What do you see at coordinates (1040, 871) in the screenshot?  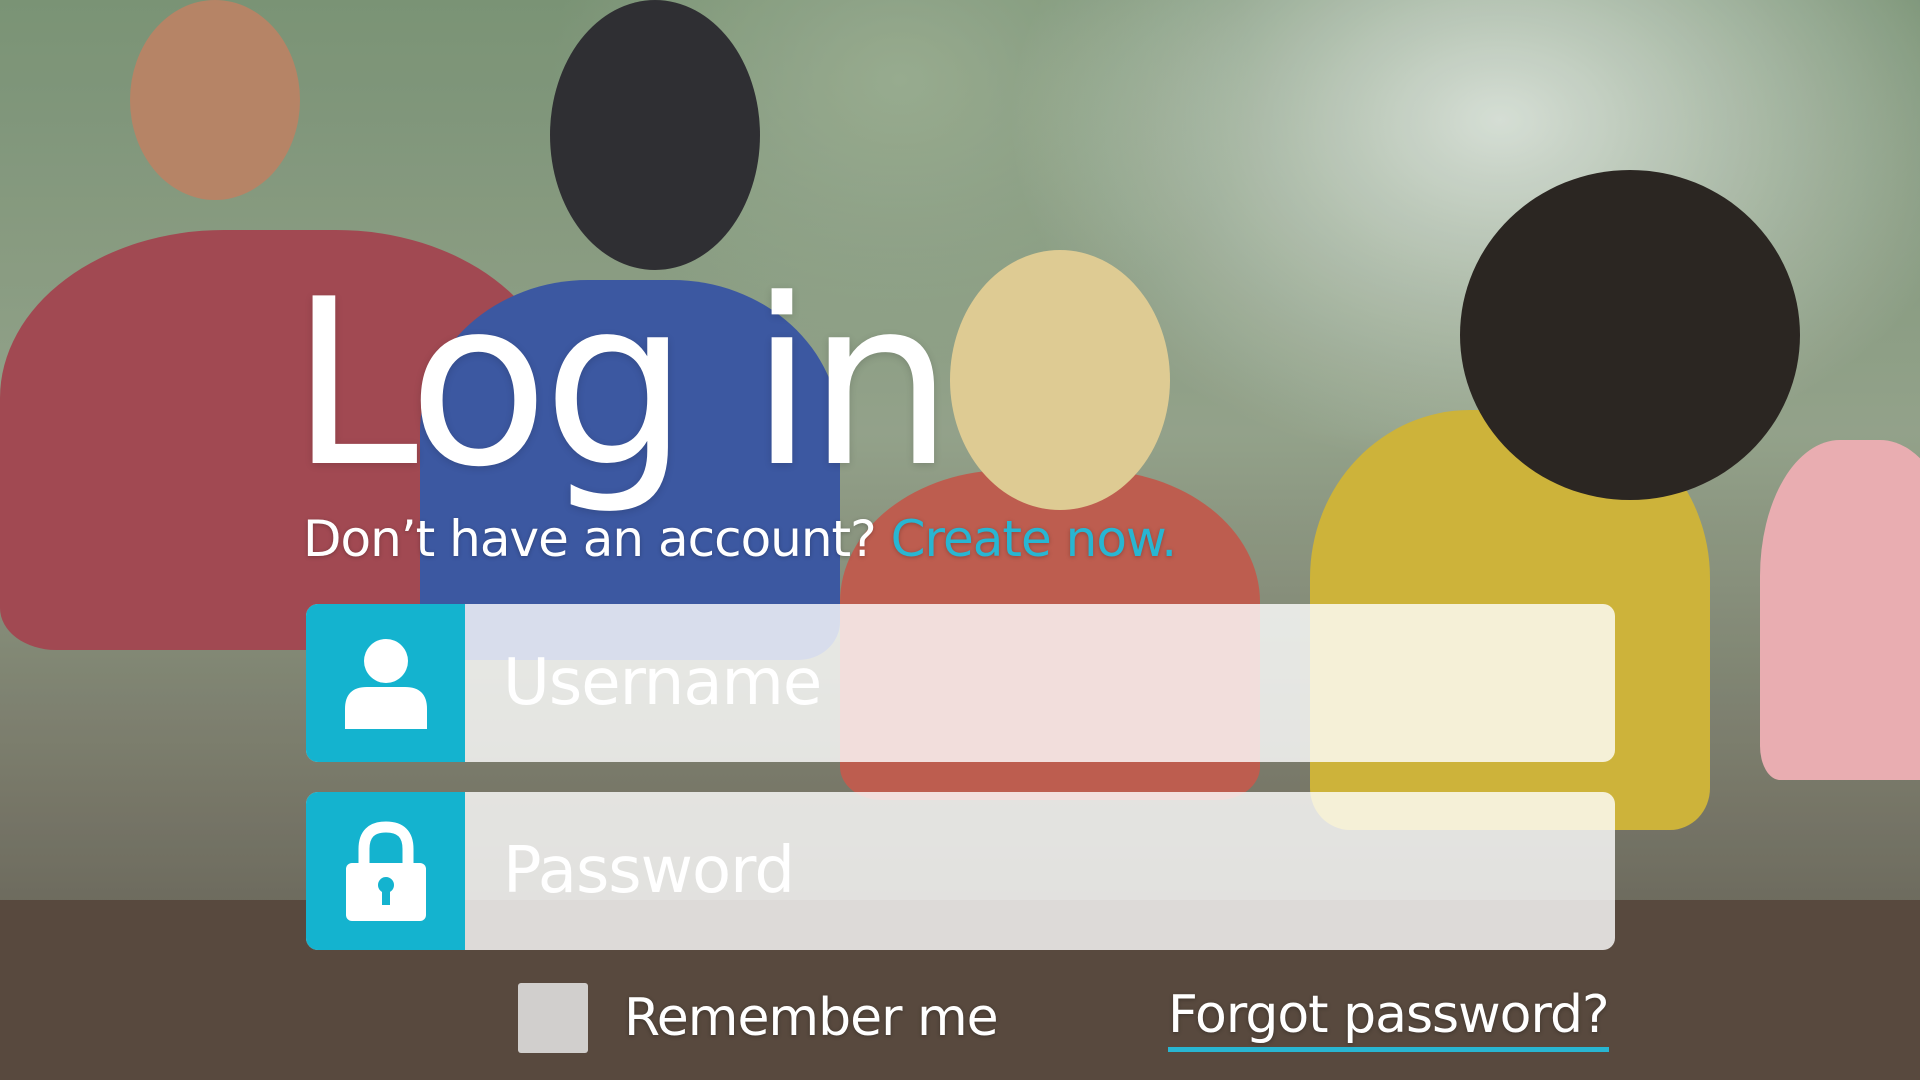 I see `password-input` at bounding box center [1040, 871].